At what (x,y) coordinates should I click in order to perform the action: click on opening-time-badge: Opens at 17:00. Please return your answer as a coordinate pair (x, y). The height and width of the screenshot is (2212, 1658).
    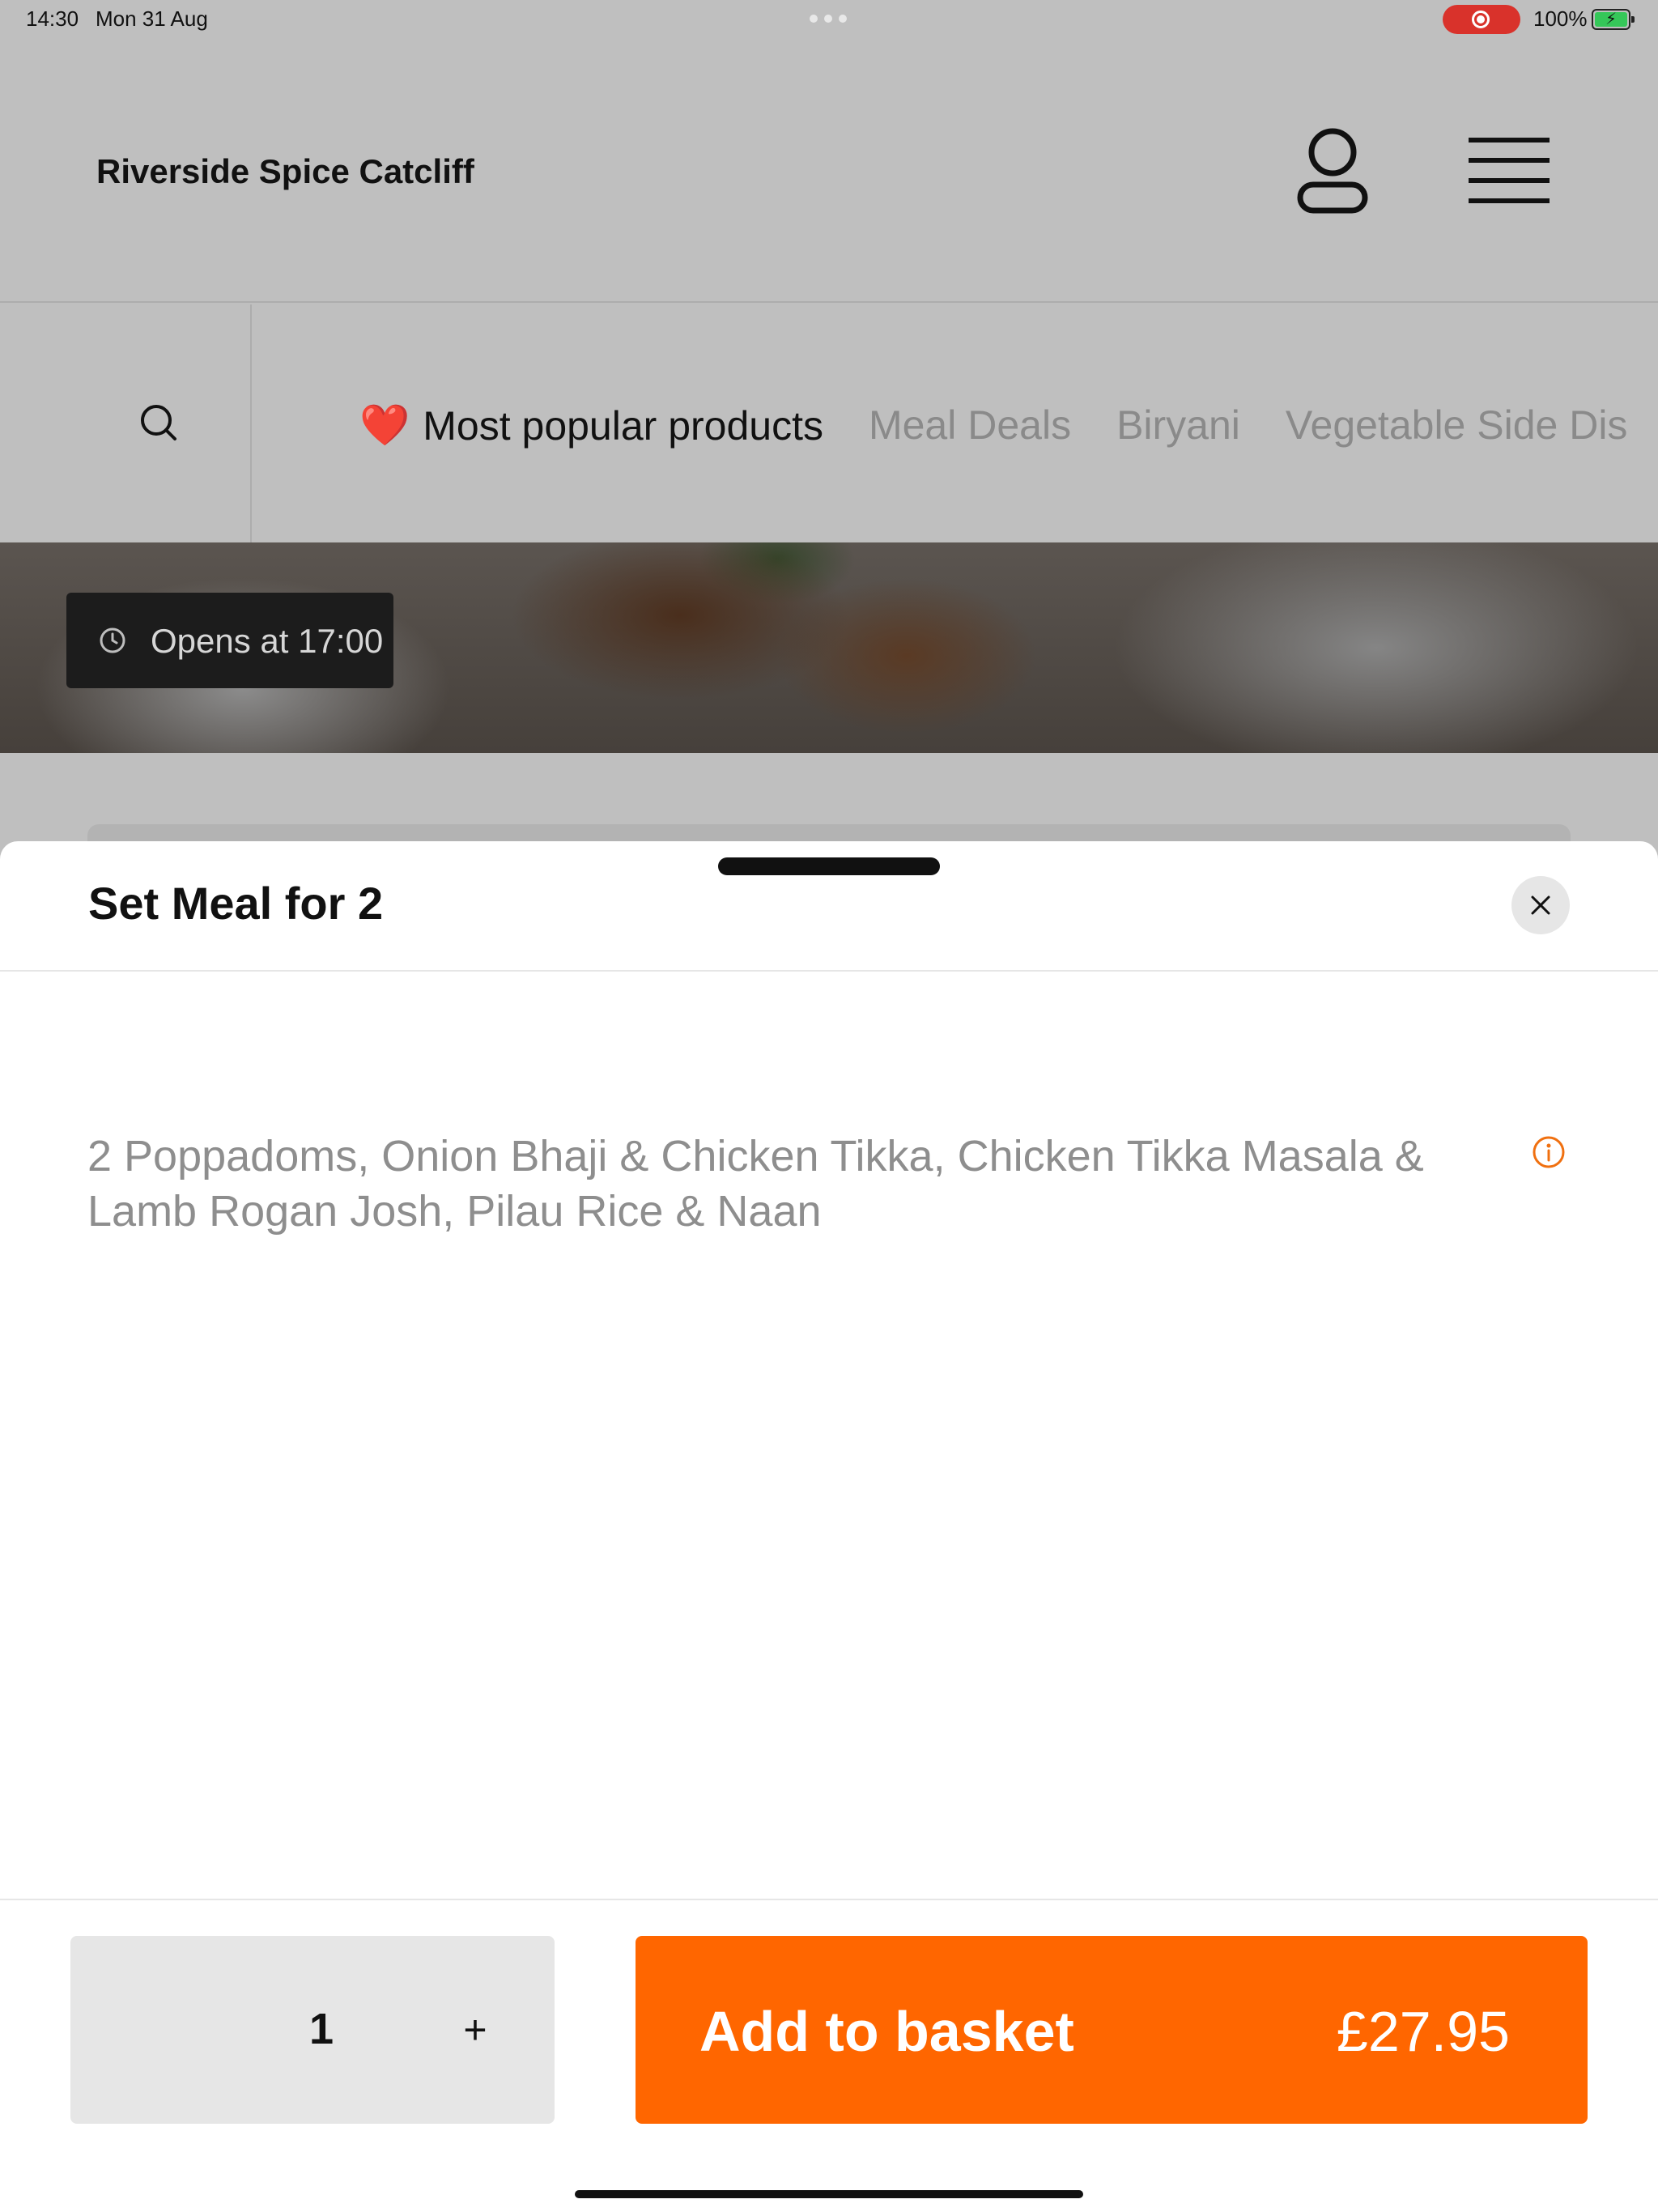
    Looking at the image, I should click on (229, 640).